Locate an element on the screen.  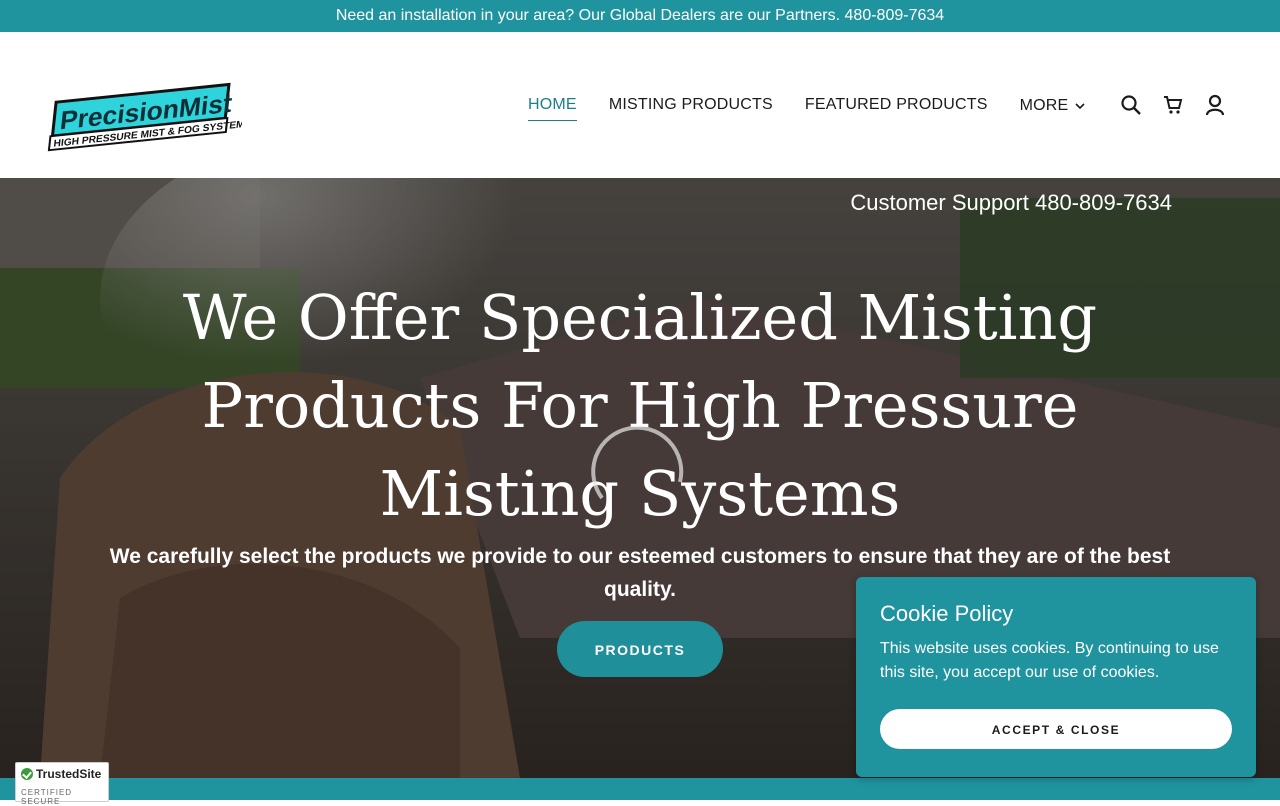
accept-close-button: ACCEPT & CLOSE is located at coordinates (1056, 729).